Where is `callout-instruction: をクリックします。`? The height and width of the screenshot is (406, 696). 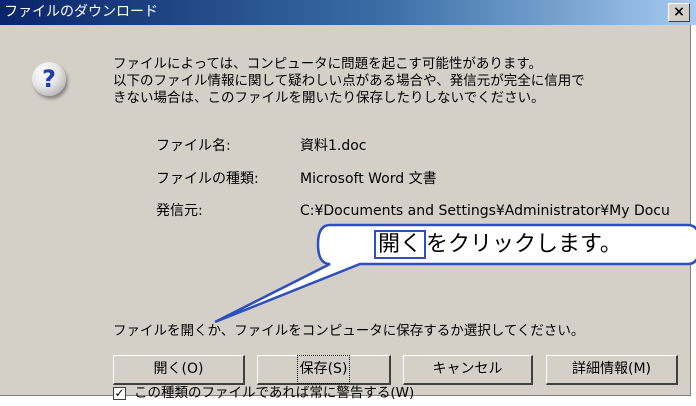 callout-instruction: をクリックします。 is located at coordinates (524, 244).